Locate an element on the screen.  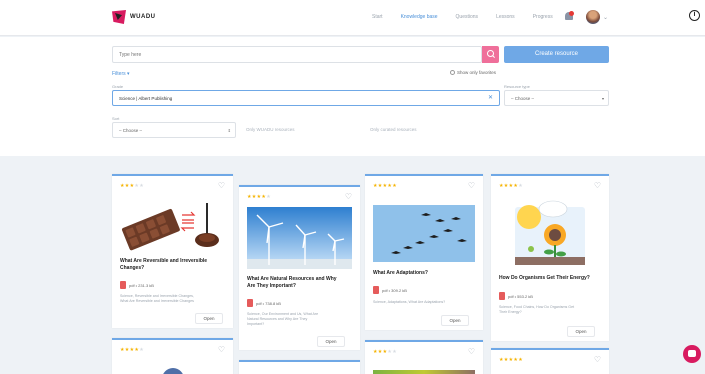
notification-bell-icon is located at coordinates (570, 16).